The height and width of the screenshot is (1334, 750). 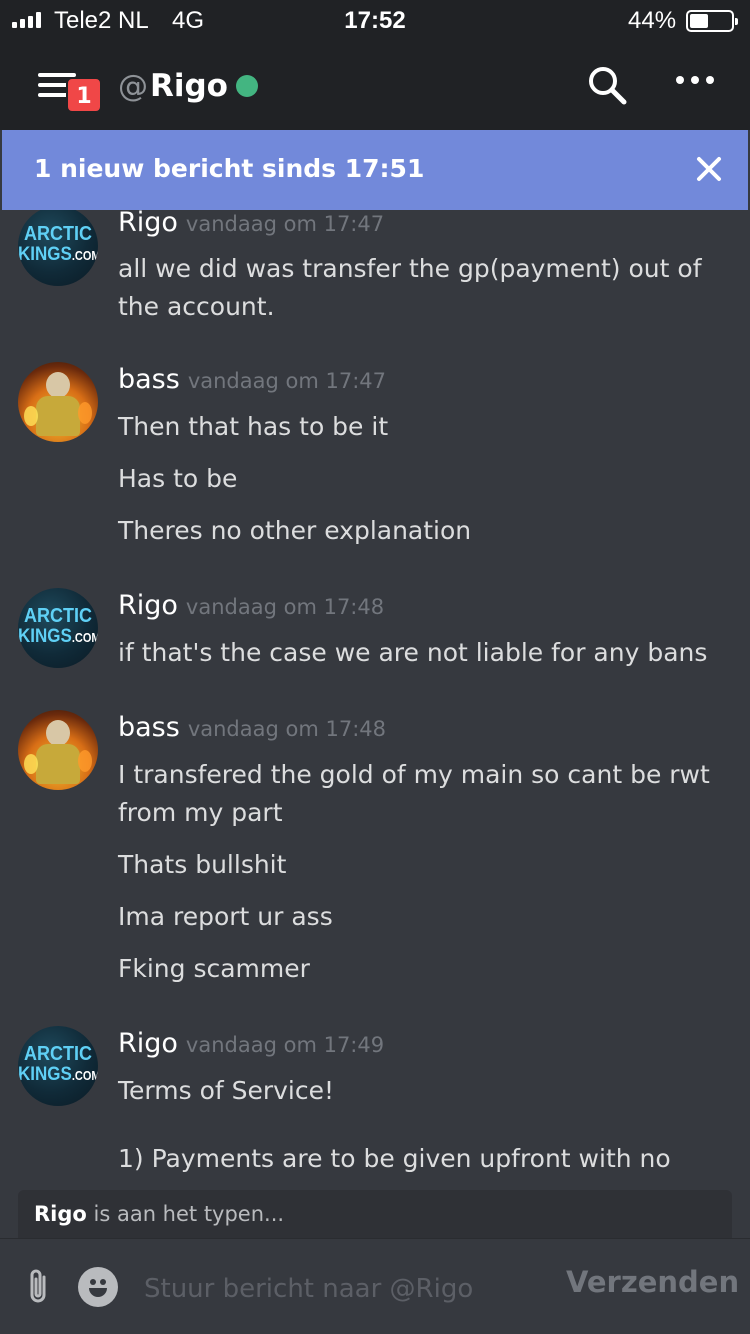 What do you see at coordinates (253, 426) in the screenshot?
I see `message-text: Then that has to be it` at bounding box center [253, 426].